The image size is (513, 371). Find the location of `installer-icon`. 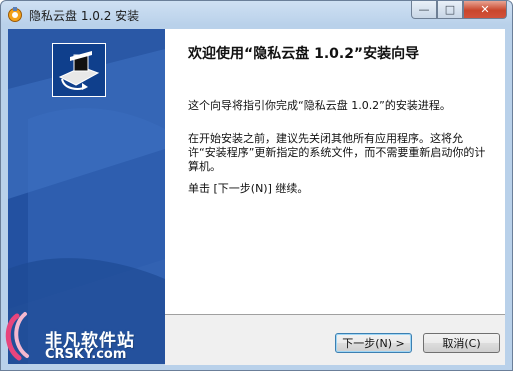

installer-icon is located at coordinates (79, 70).